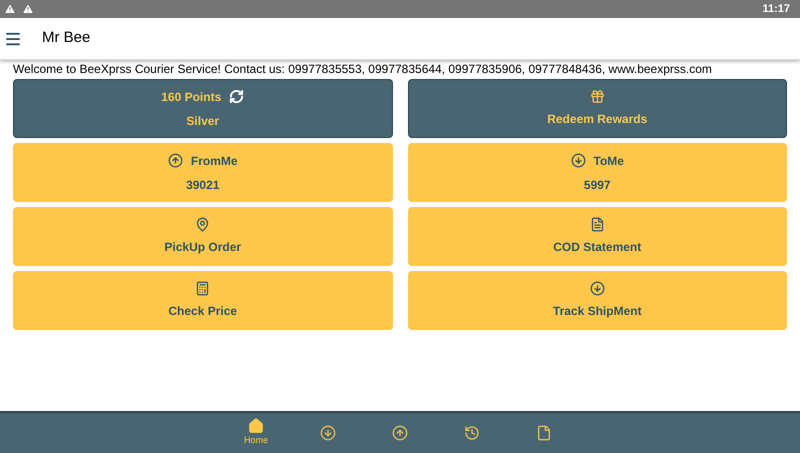 The width and height of the screenshot is (800, 453). I want to click on dashboard-card: PickUp Order, so click(202, 236).